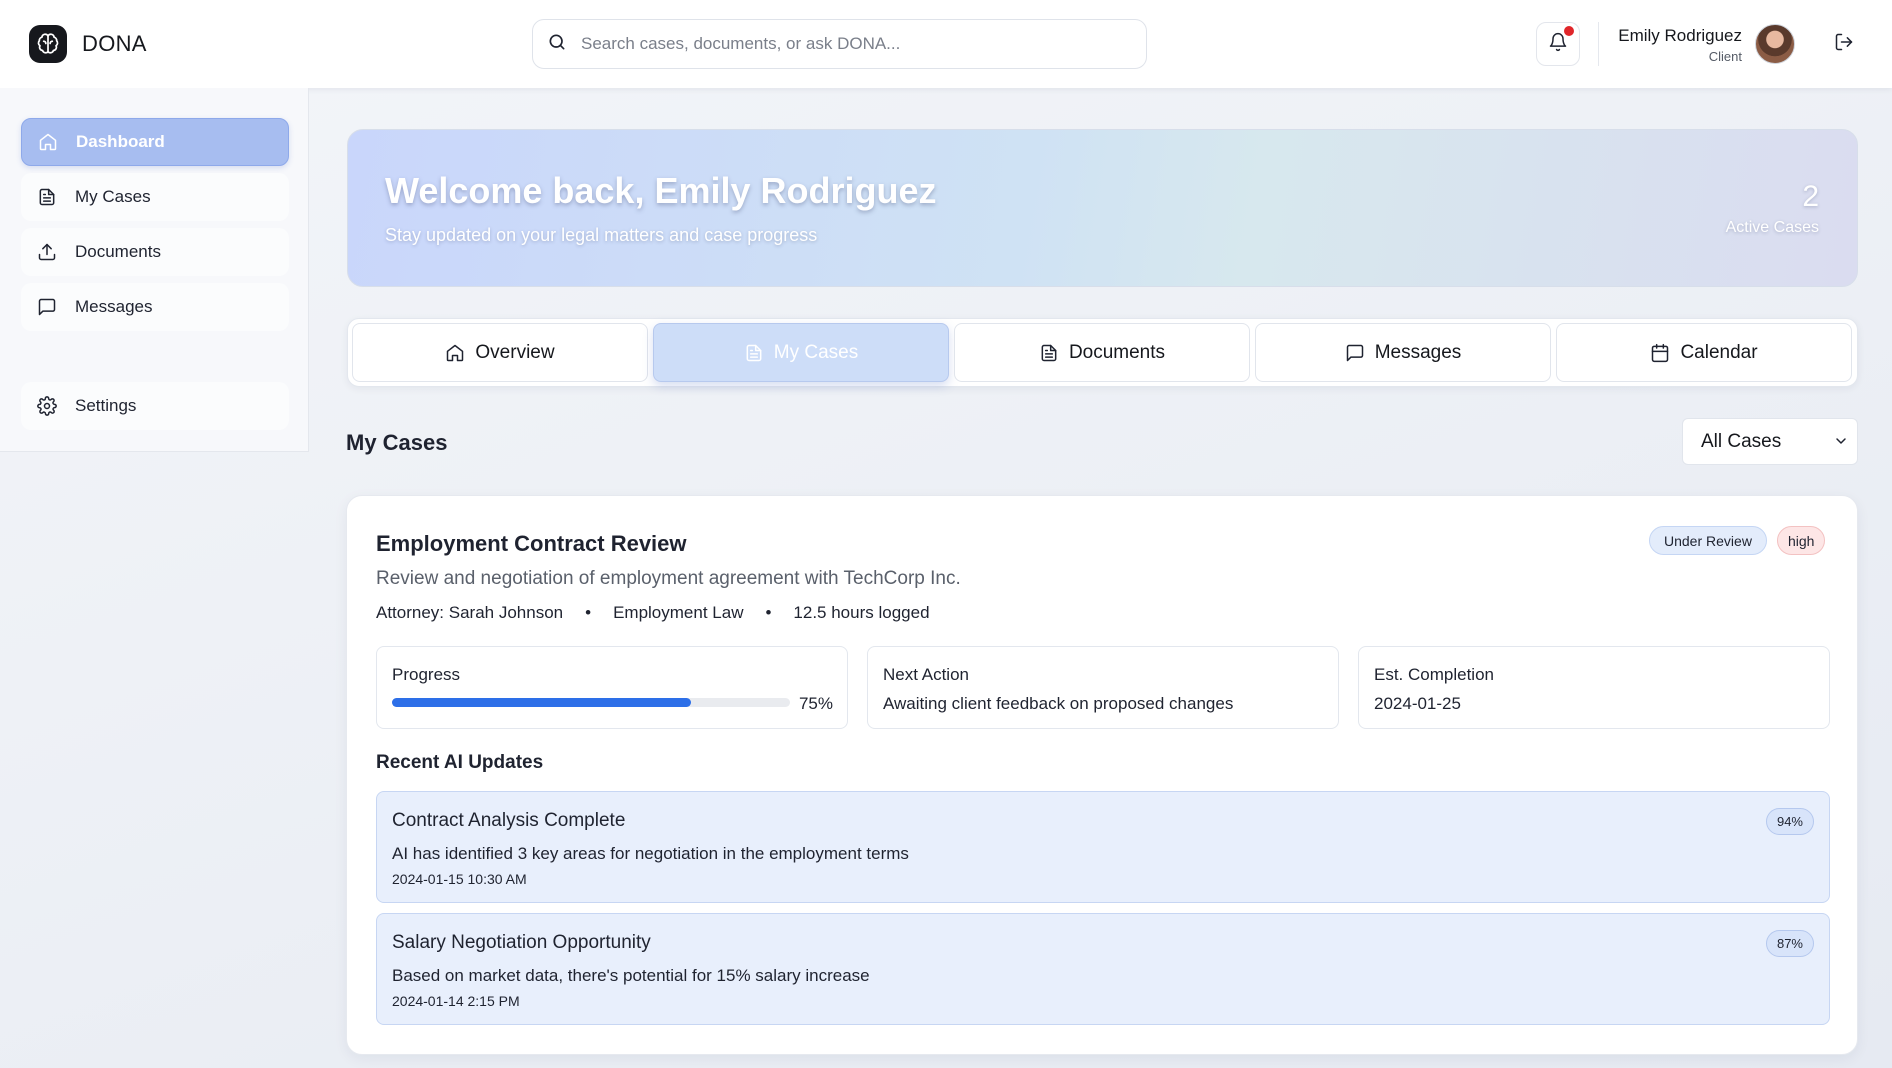  I want to click on confidence-badge: 94%, so click(1789, 821).